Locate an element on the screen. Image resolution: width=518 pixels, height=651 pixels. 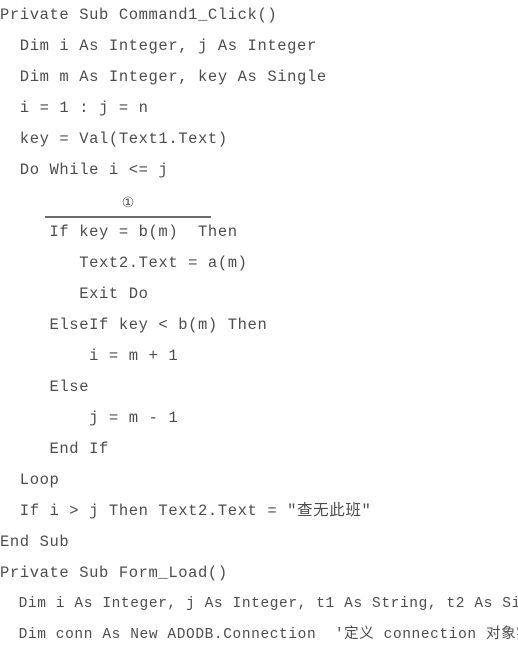
code-line: Exit Do is located at coordinates (74, 294).